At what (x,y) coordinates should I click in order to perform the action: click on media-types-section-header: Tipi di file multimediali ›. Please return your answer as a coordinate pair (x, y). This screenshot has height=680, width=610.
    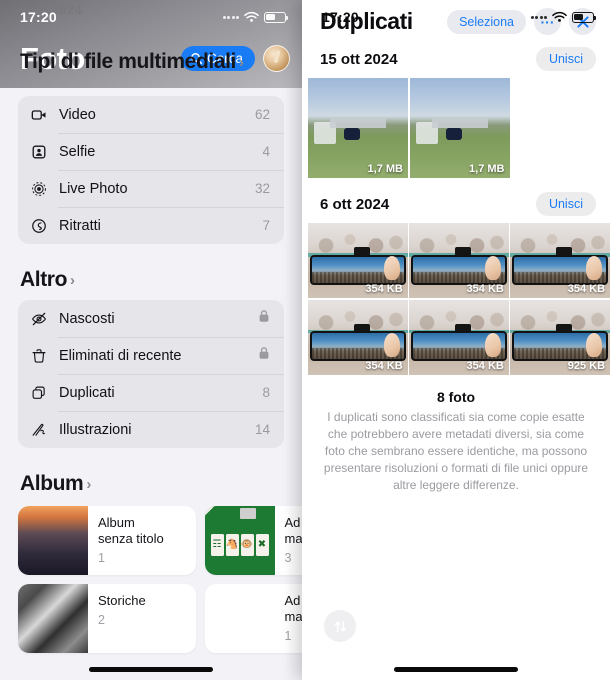
    Looking at the image, I should click on (132, 62).